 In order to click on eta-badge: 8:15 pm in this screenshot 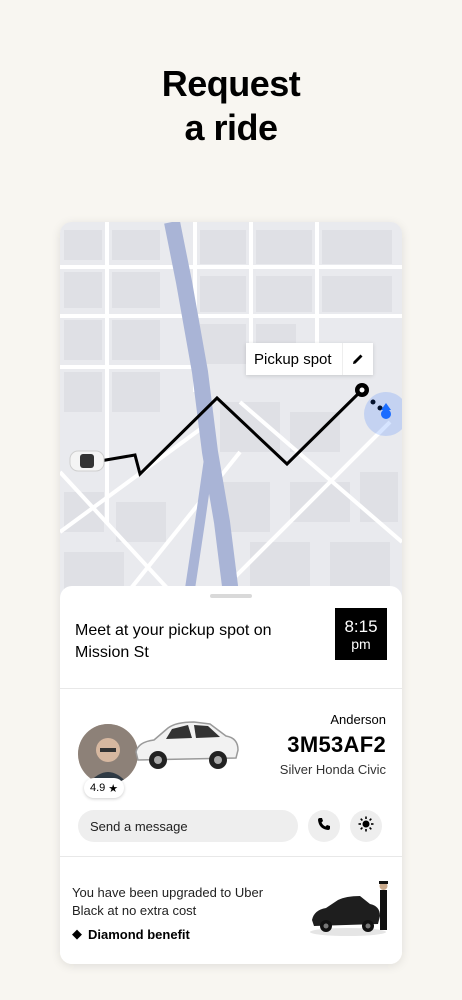, I will do `click(361, 634)`.